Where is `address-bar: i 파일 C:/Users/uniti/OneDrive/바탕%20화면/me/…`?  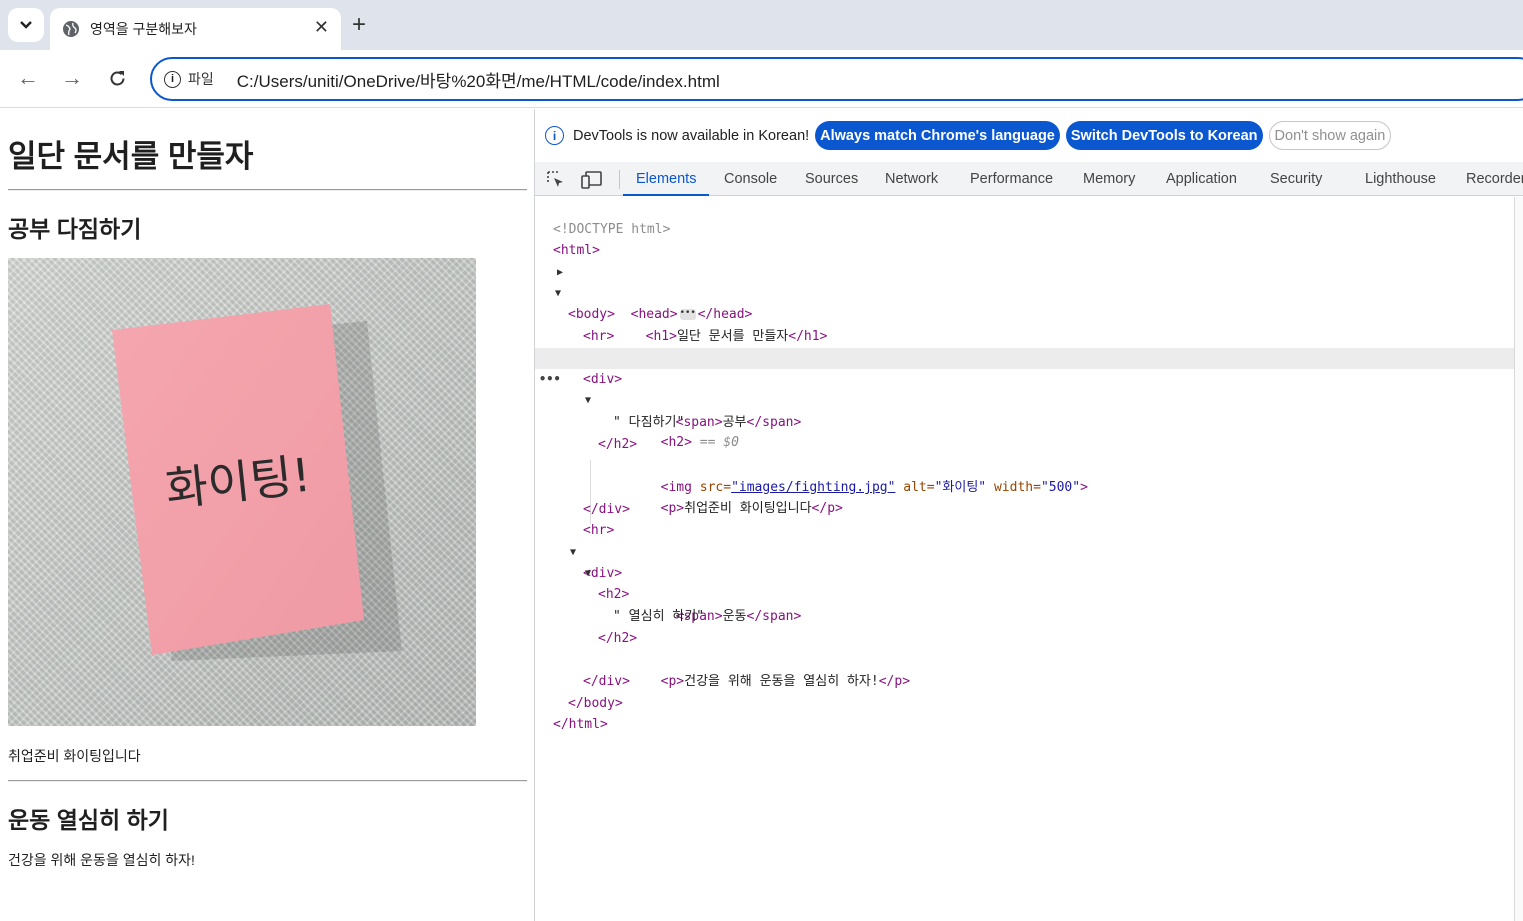 address-bar: i 파일 C:/Users/uniti/OneDrive/바탕%20화면/me/… is located at coordinates (836, 79).